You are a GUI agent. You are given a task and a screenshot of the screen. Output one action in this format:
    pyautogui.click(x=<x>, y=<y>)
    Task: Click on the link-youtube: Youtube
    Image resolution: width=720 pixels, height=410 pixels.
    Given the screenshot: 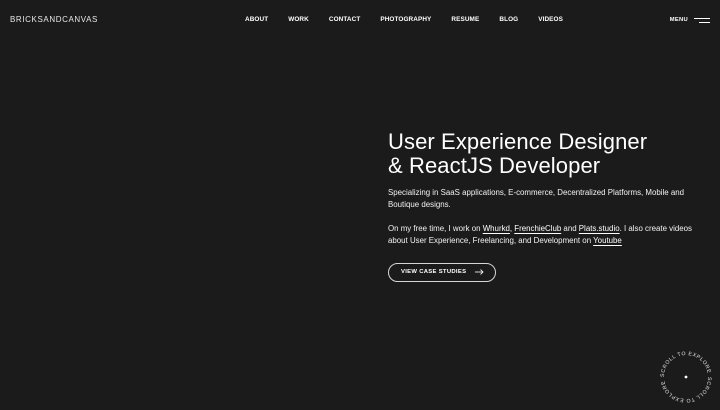 What is the action you would take?
    pyautogui.click(x=607, y=240)
    